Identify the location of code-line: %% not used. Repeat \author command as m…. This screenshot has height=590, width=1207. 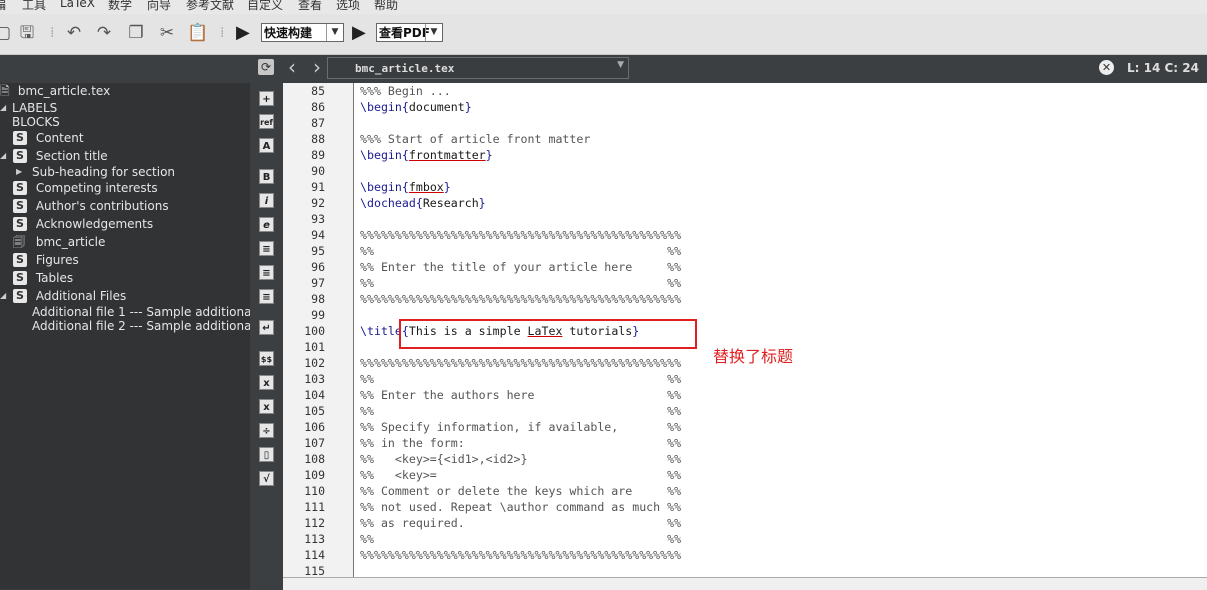
(521, 507).